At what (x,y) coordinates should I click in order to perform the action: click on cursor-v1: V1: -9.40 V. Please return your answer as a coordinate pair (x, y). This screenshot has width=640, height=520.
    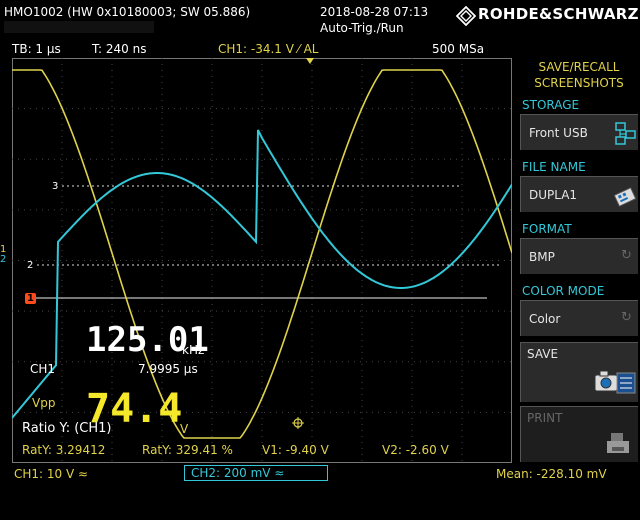
    Looking at the image, I should click on (295, 450).